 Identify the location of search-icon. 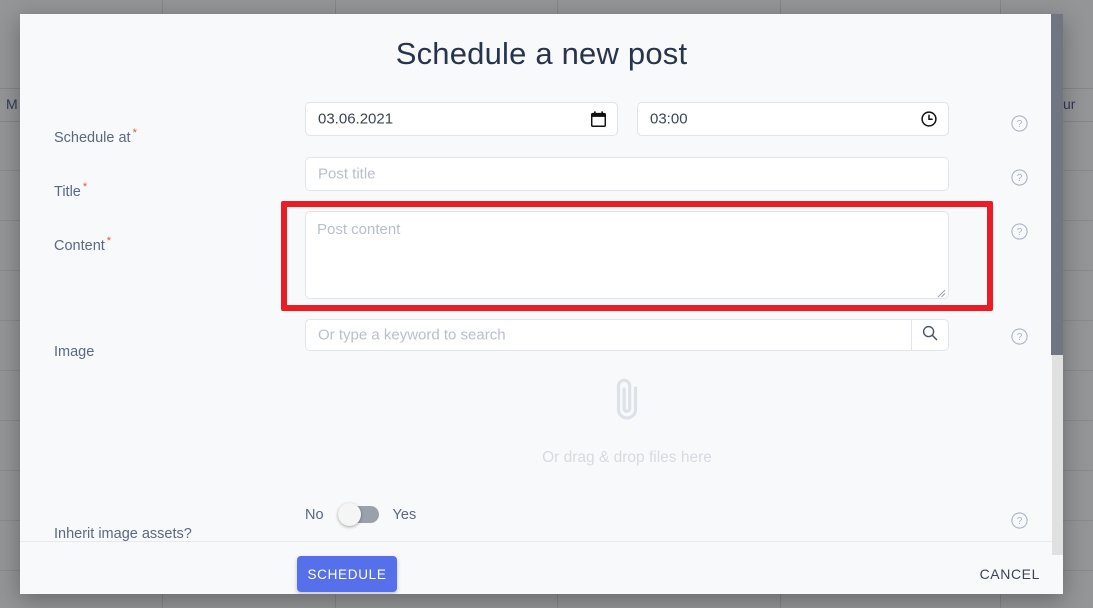
(930, 335).